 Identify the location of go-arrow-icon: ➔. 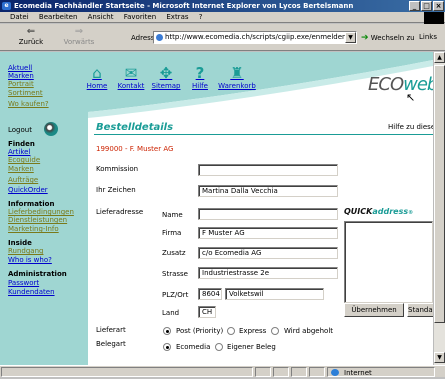
(365, 38).